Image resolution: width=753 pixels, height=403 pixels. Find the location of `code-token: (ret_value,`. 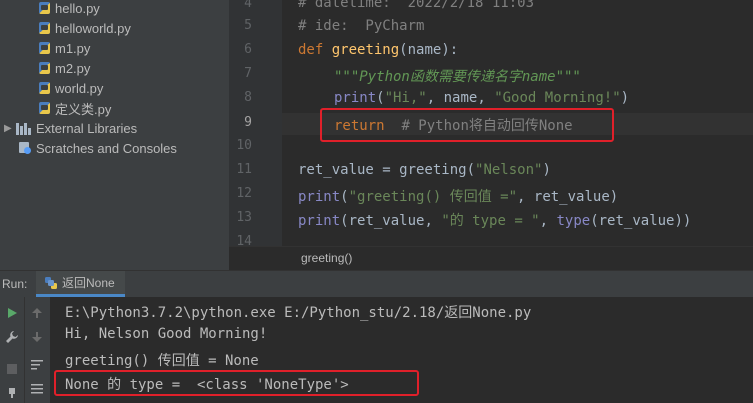

code-token: (ret_value, is located at coordinates (391, 221).